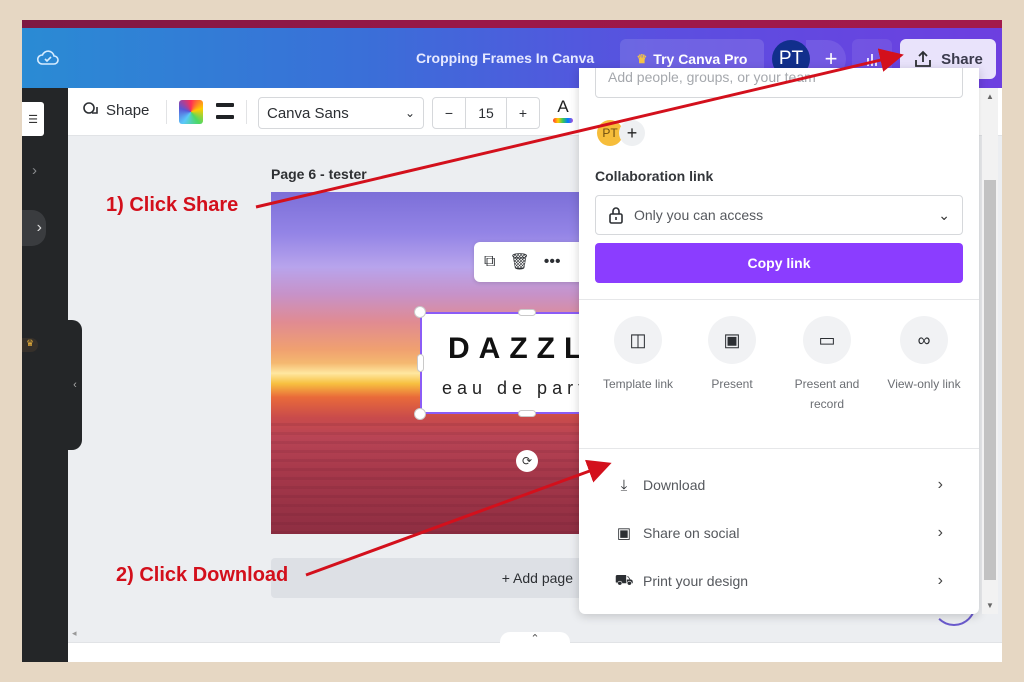 Image resolution: width=1024 pixels, height=682 pixels. I want to click on share-panel-scrollbar: ▲ ▼, so click(990, 351).